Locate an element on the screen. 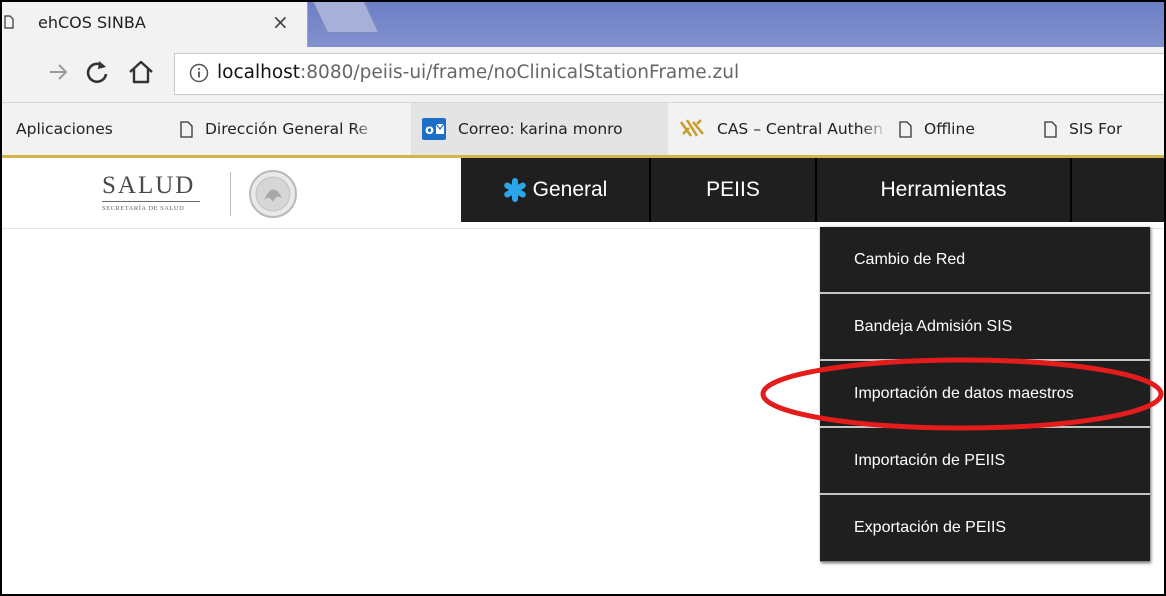 This screenshot has height=596, width=1166. info-icon is located at coordinates (199, 73).